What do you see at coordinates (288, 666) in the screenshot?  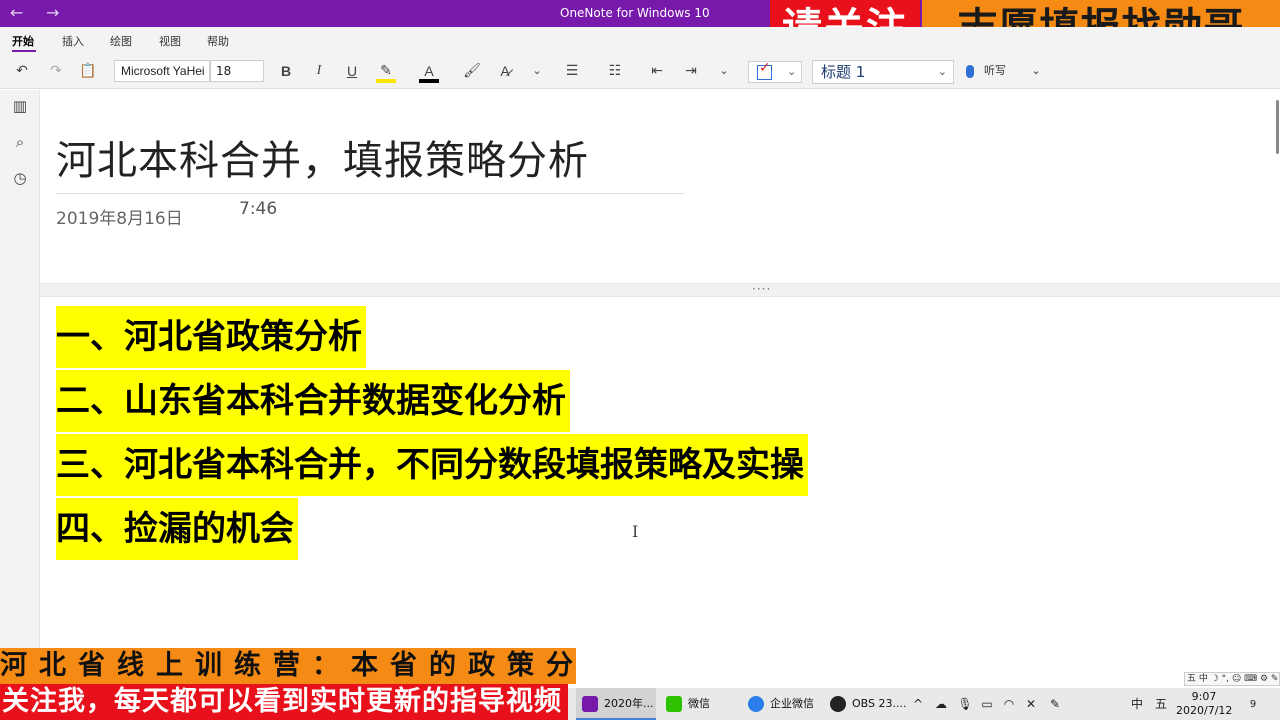 I see `promo-banner-top: 河北省线上训练营：本省的政策分析` at bounding box center [288, 666].